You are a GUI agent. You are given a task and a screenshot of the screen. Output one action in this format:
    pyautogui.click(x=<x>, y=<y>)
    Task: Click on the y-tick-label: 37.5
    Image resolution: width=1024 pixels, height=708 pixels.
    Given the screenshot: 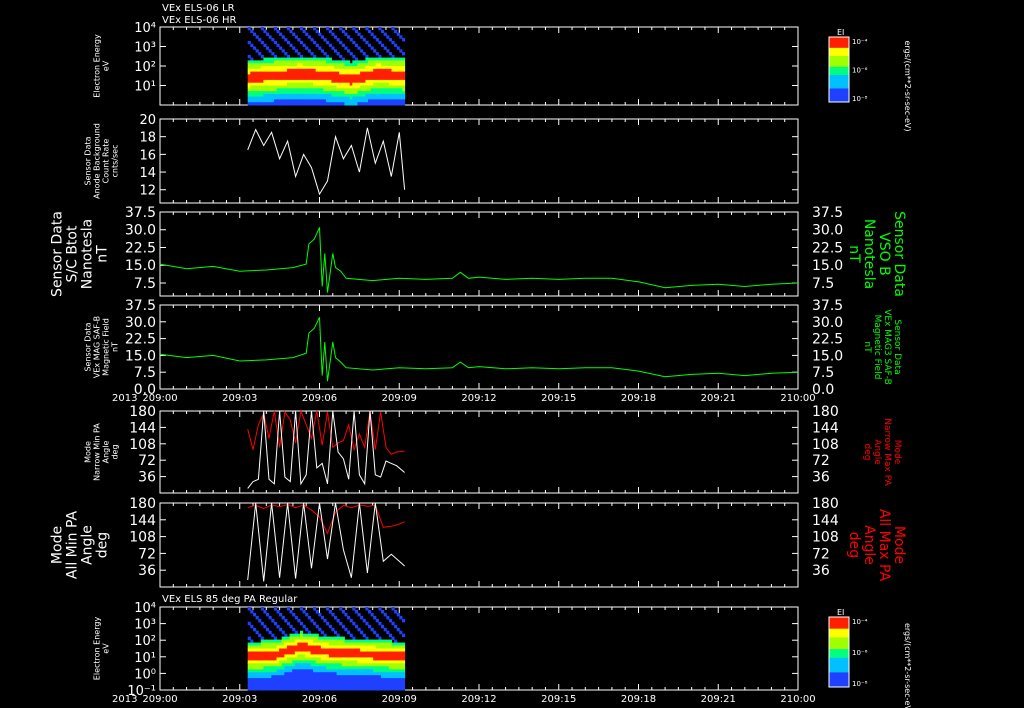 What is the action you would take?
    pyautogui.click(x=140, y=306)
    